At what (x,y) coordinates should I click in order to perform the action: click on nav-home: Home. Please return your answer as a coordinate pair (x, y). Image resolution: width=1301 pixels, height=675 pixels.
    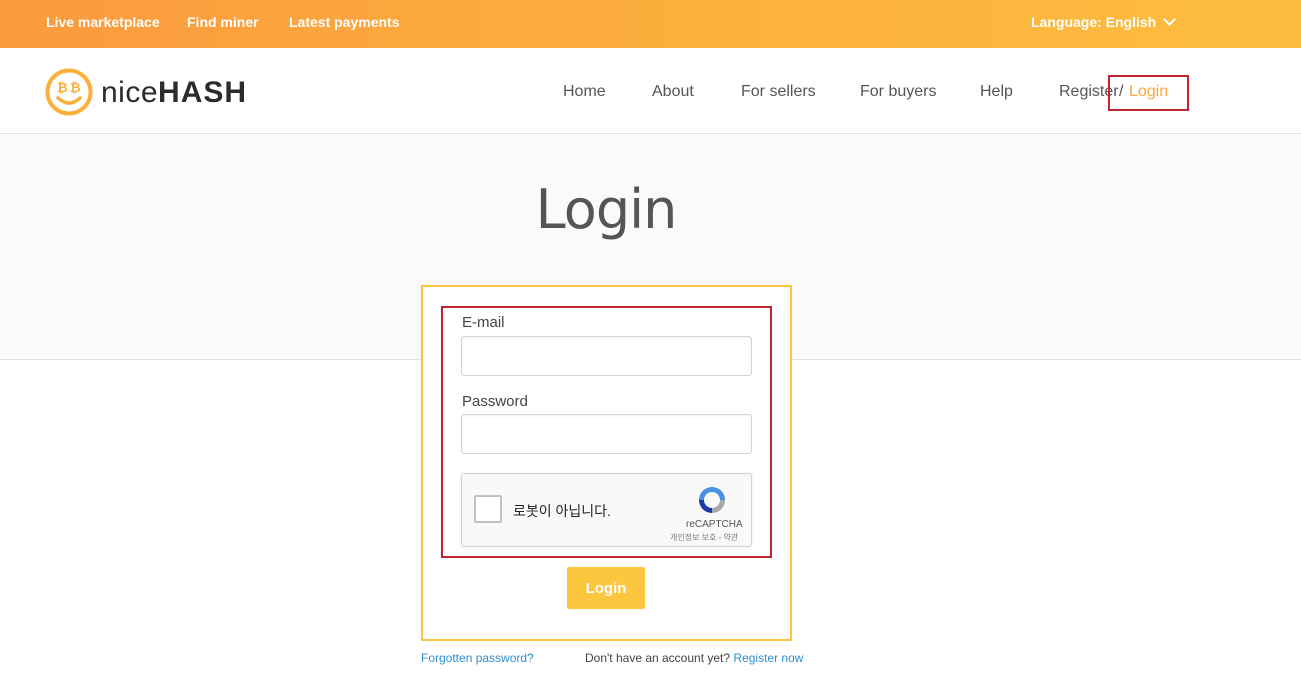
    Looking at the image, I should click on (584, 92).